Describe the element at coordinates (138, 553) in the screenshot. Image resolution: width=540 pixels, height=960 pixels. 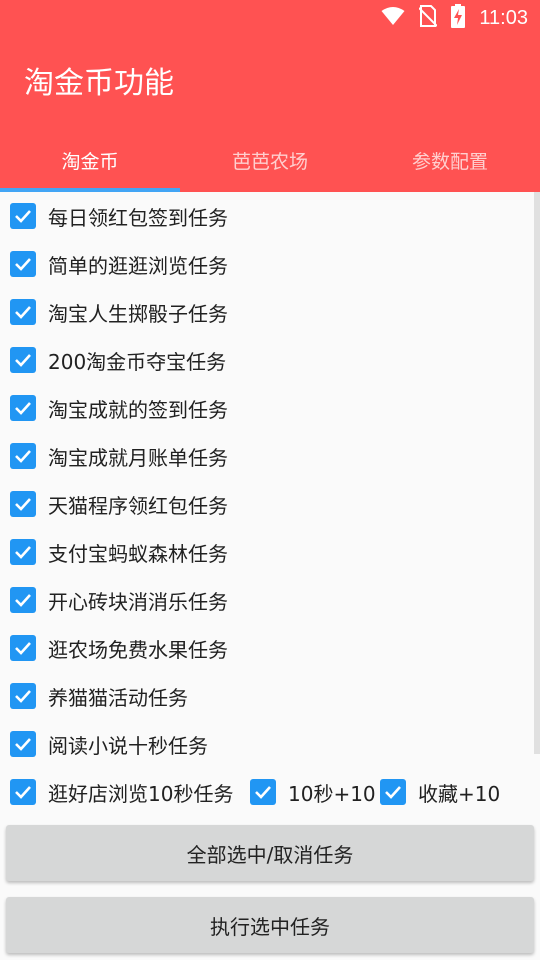
I see `task-label: 支付宝蚂蚁森林任务` at that location.